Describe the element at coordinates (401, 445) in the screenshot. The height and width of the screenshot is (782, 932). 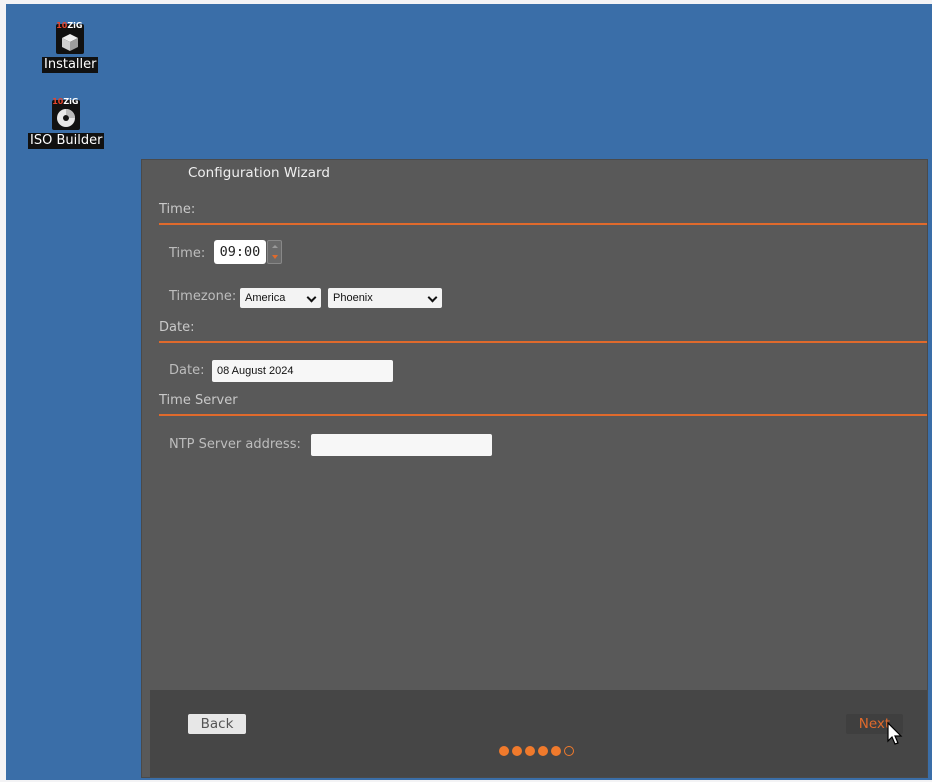
I see `ntp-server-input` at that location.